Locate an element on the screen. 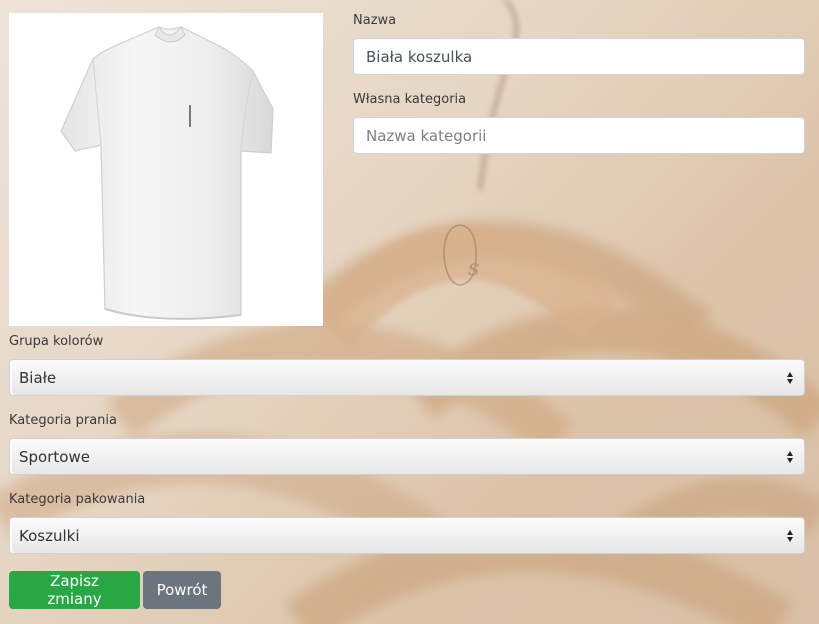 This screenshot has width=819, height=624. save-changes-button: Zapisz zmiany is located at coordinates (74, 590).